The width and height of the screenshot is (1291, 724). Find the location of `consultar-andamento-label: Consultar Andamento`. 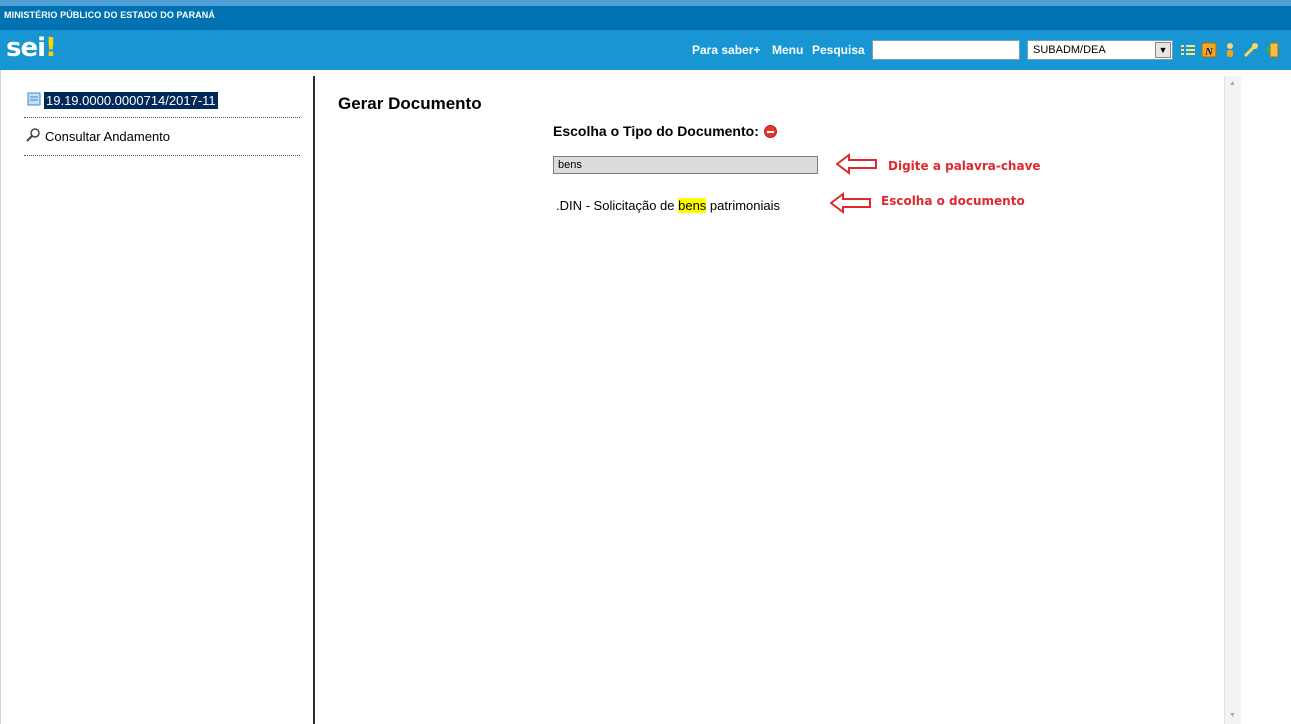

consultar-andamento-label: Consultar Andamento is located at coordinates (108, 136).